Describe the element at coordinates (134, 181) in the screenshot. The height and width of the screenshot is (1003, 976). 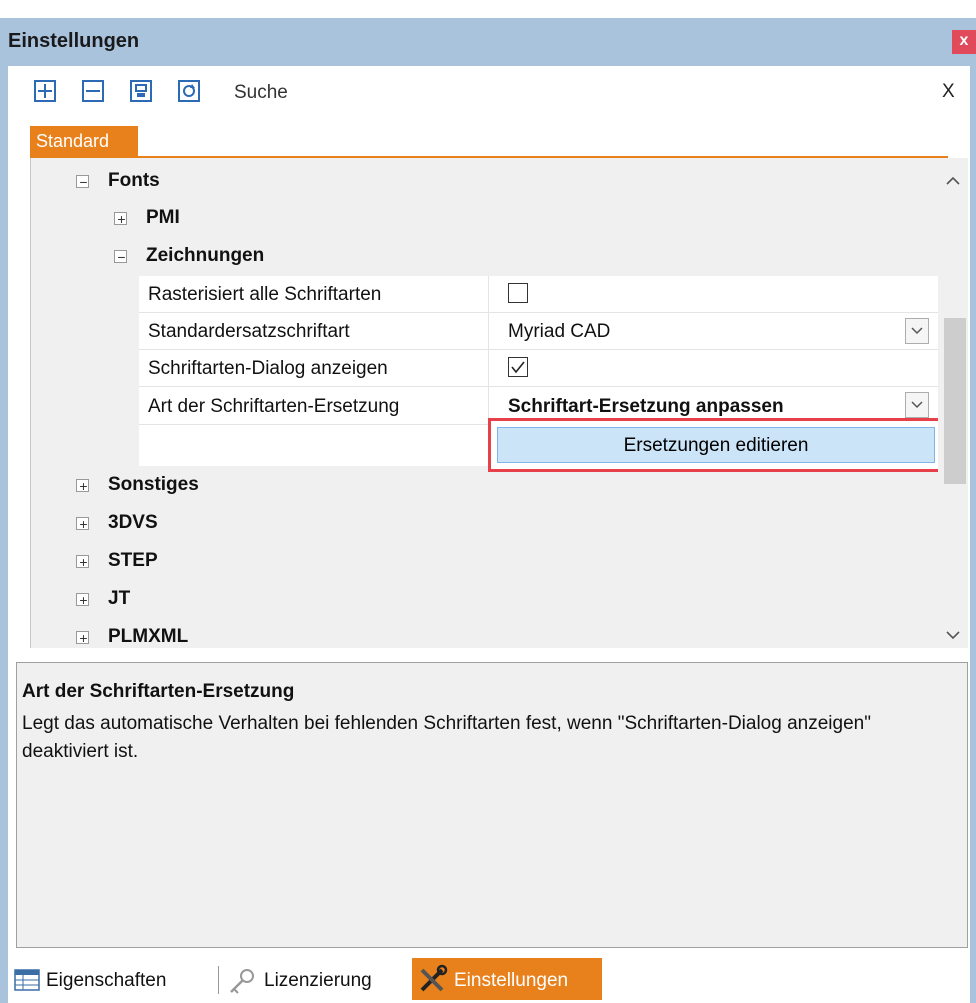
I see `tree-node-fonts: Fonts` at that location.